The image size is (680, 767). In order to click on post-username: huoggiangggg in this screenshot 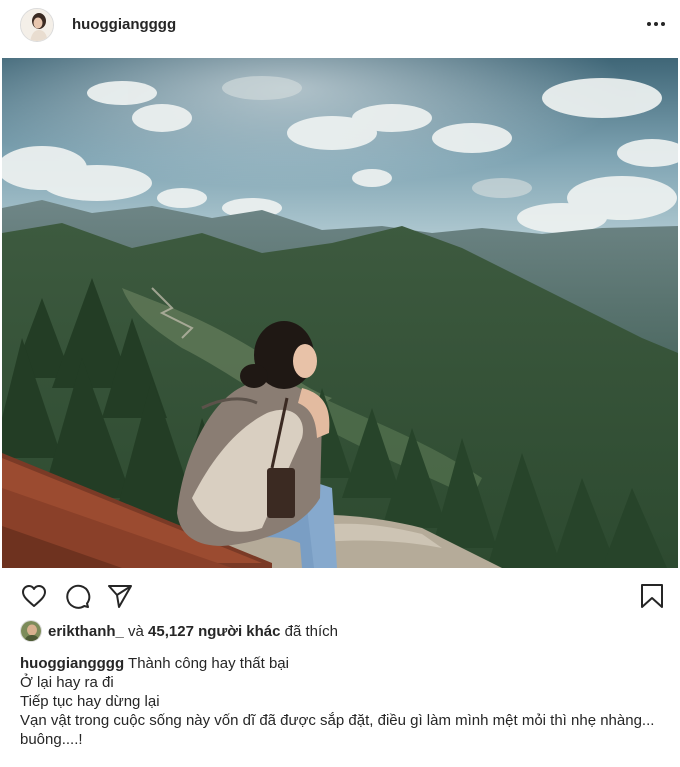, I will do `click(124, 24)`.